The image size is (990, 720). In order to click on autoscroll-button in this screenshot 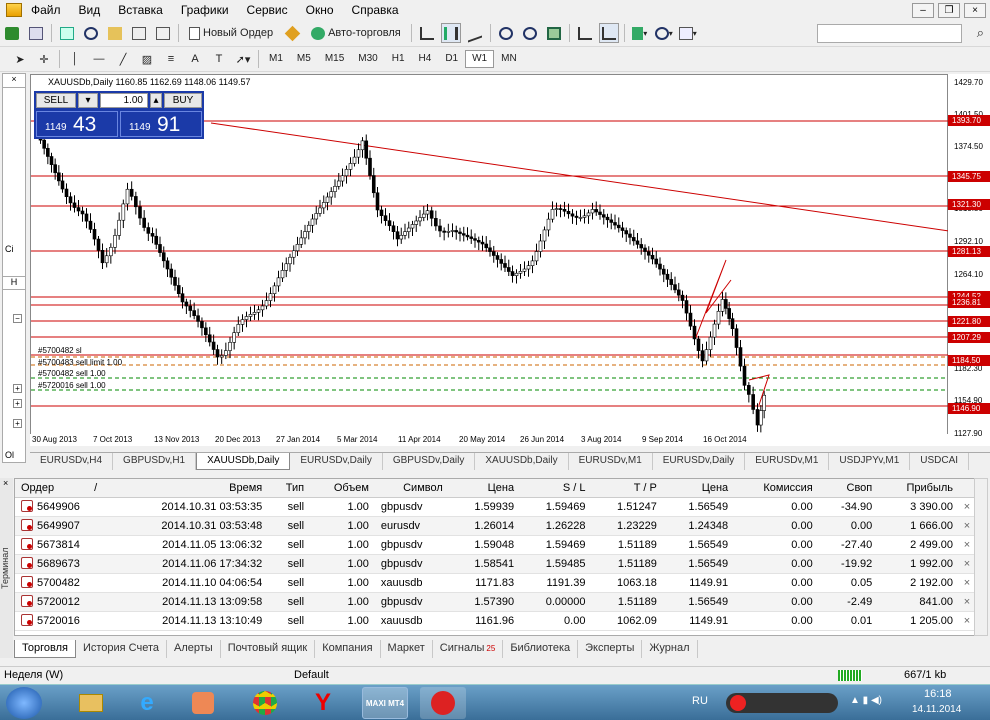, I will do `click(608, 33)`.